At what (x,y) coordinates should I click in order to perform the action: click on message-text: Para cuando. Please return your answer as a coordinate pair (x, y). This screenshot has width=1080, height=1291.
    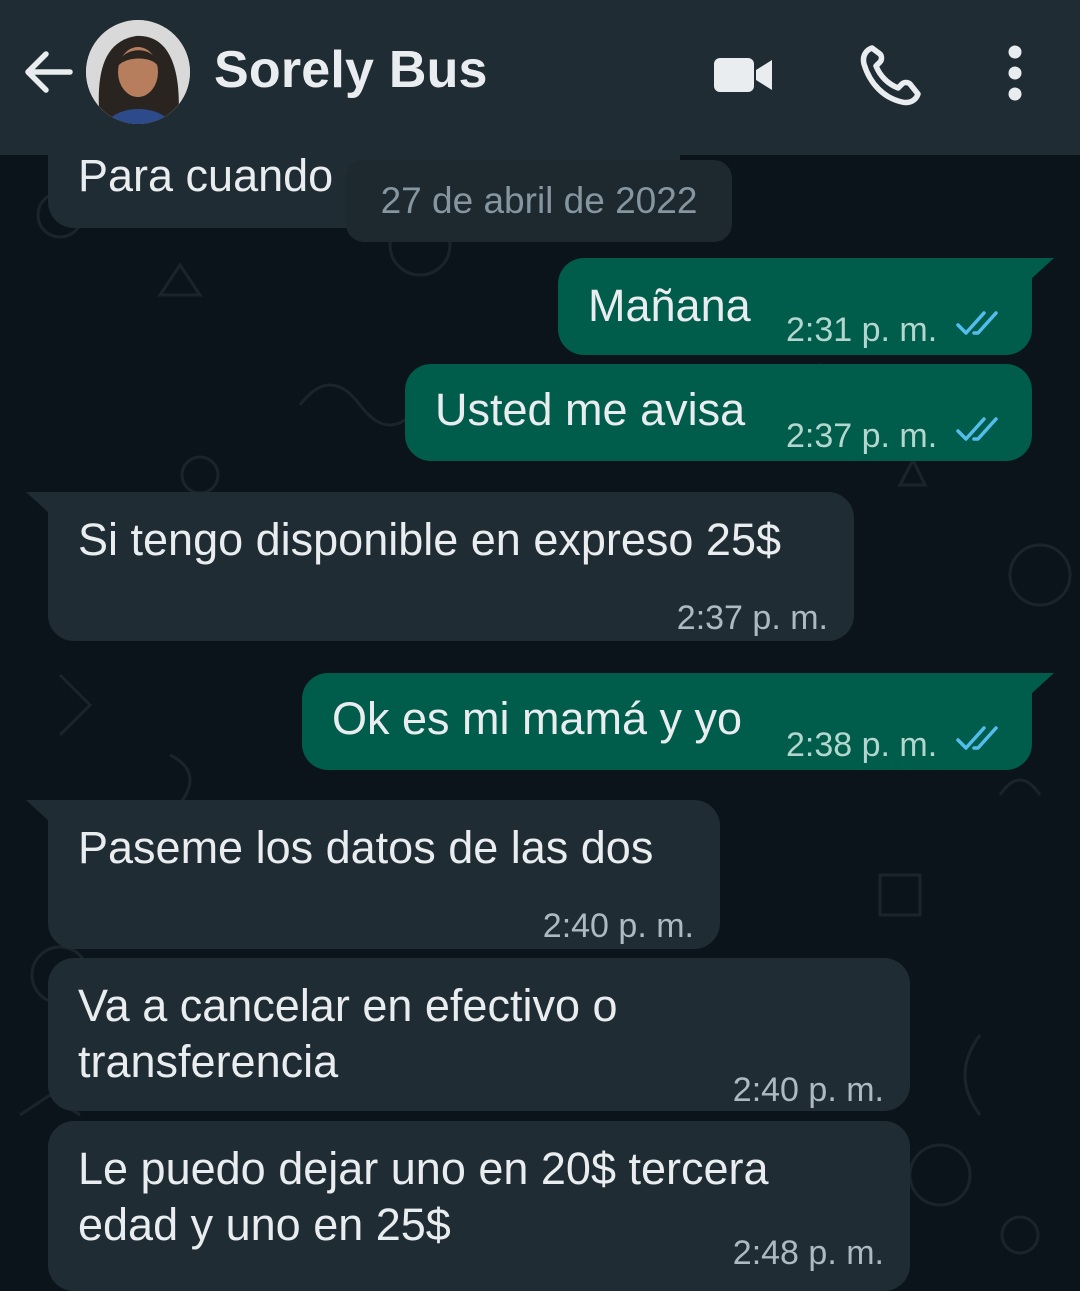
    Looking at the image, I should click on (206, 175).